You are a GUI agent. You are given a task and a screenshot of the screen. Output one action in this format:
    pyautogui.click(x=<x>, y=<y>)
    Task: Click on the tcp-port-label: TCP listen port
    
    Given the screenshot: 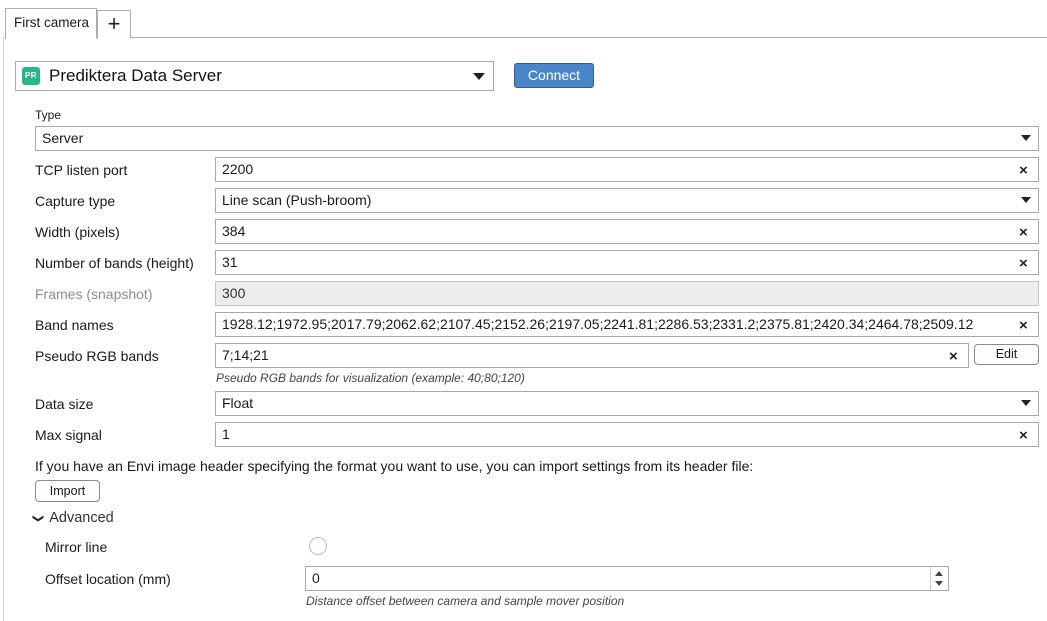 What is the action you would take?
    pyautogui.click(x=81, y=170)
    